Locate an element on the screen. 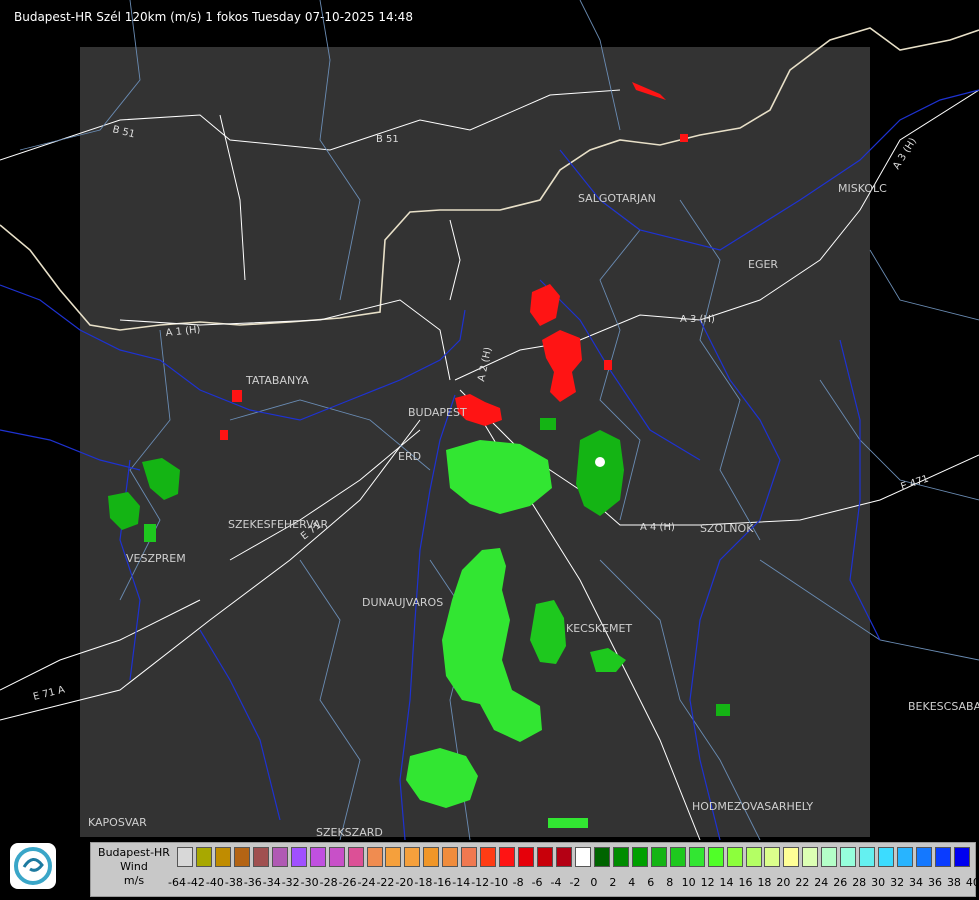 This screenshot has width=979, height=900. legend-tick-label: -16 is located at coordinates (442, 882).